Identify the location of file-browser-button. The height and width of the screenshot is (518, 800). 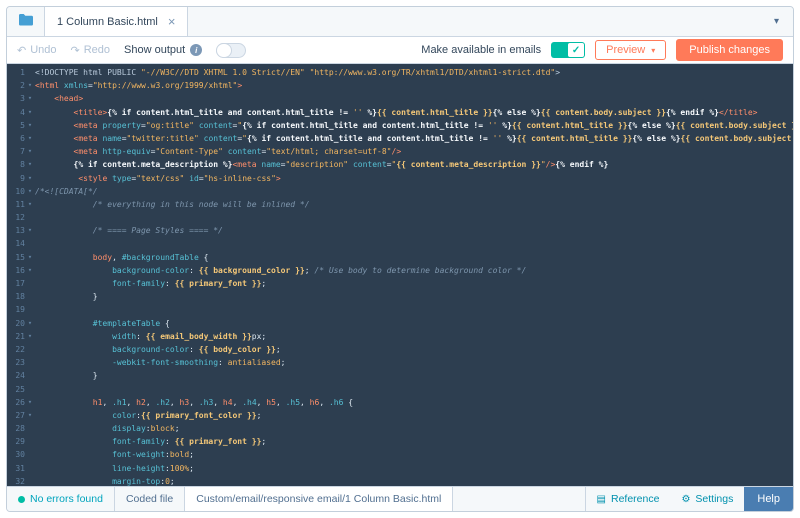
(26, 21).